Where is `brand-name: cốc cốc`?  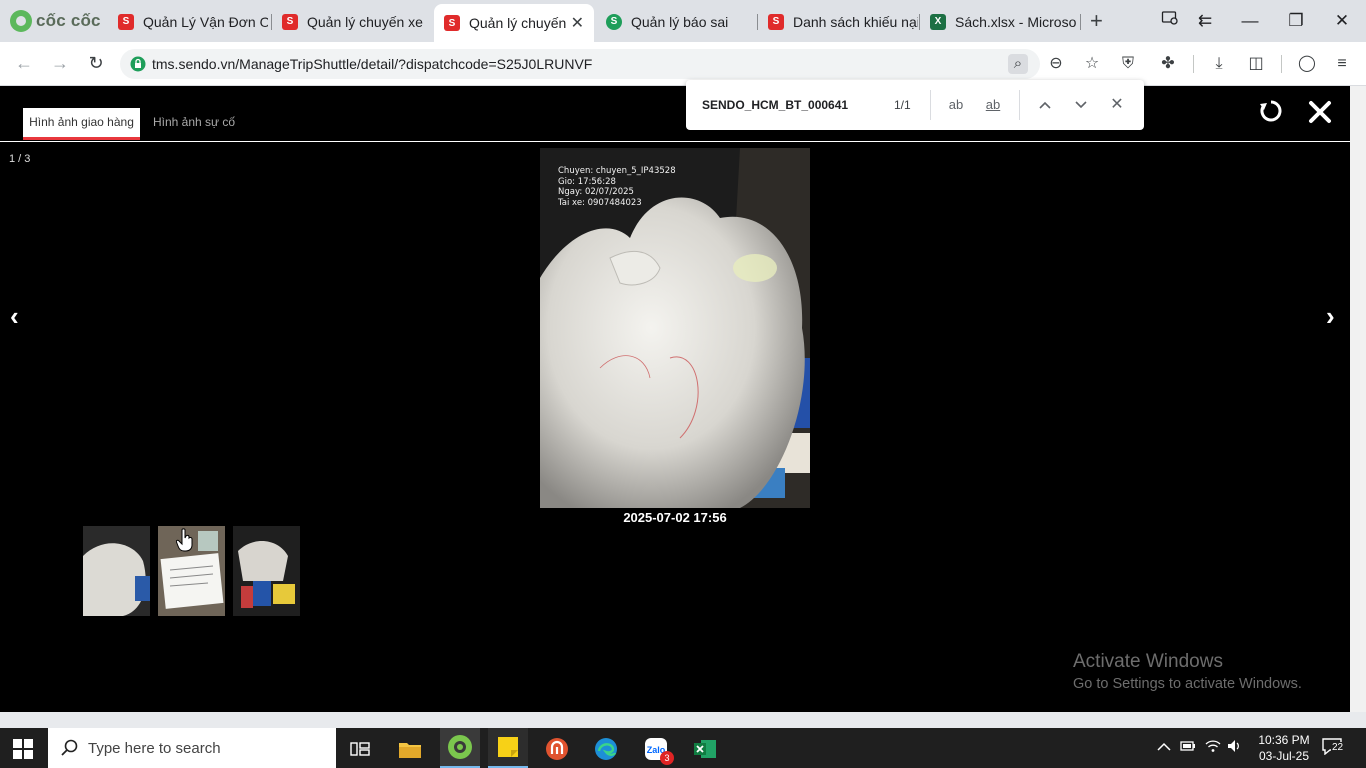 brand-name: cốc cốc is located at coordinates (68, 20).